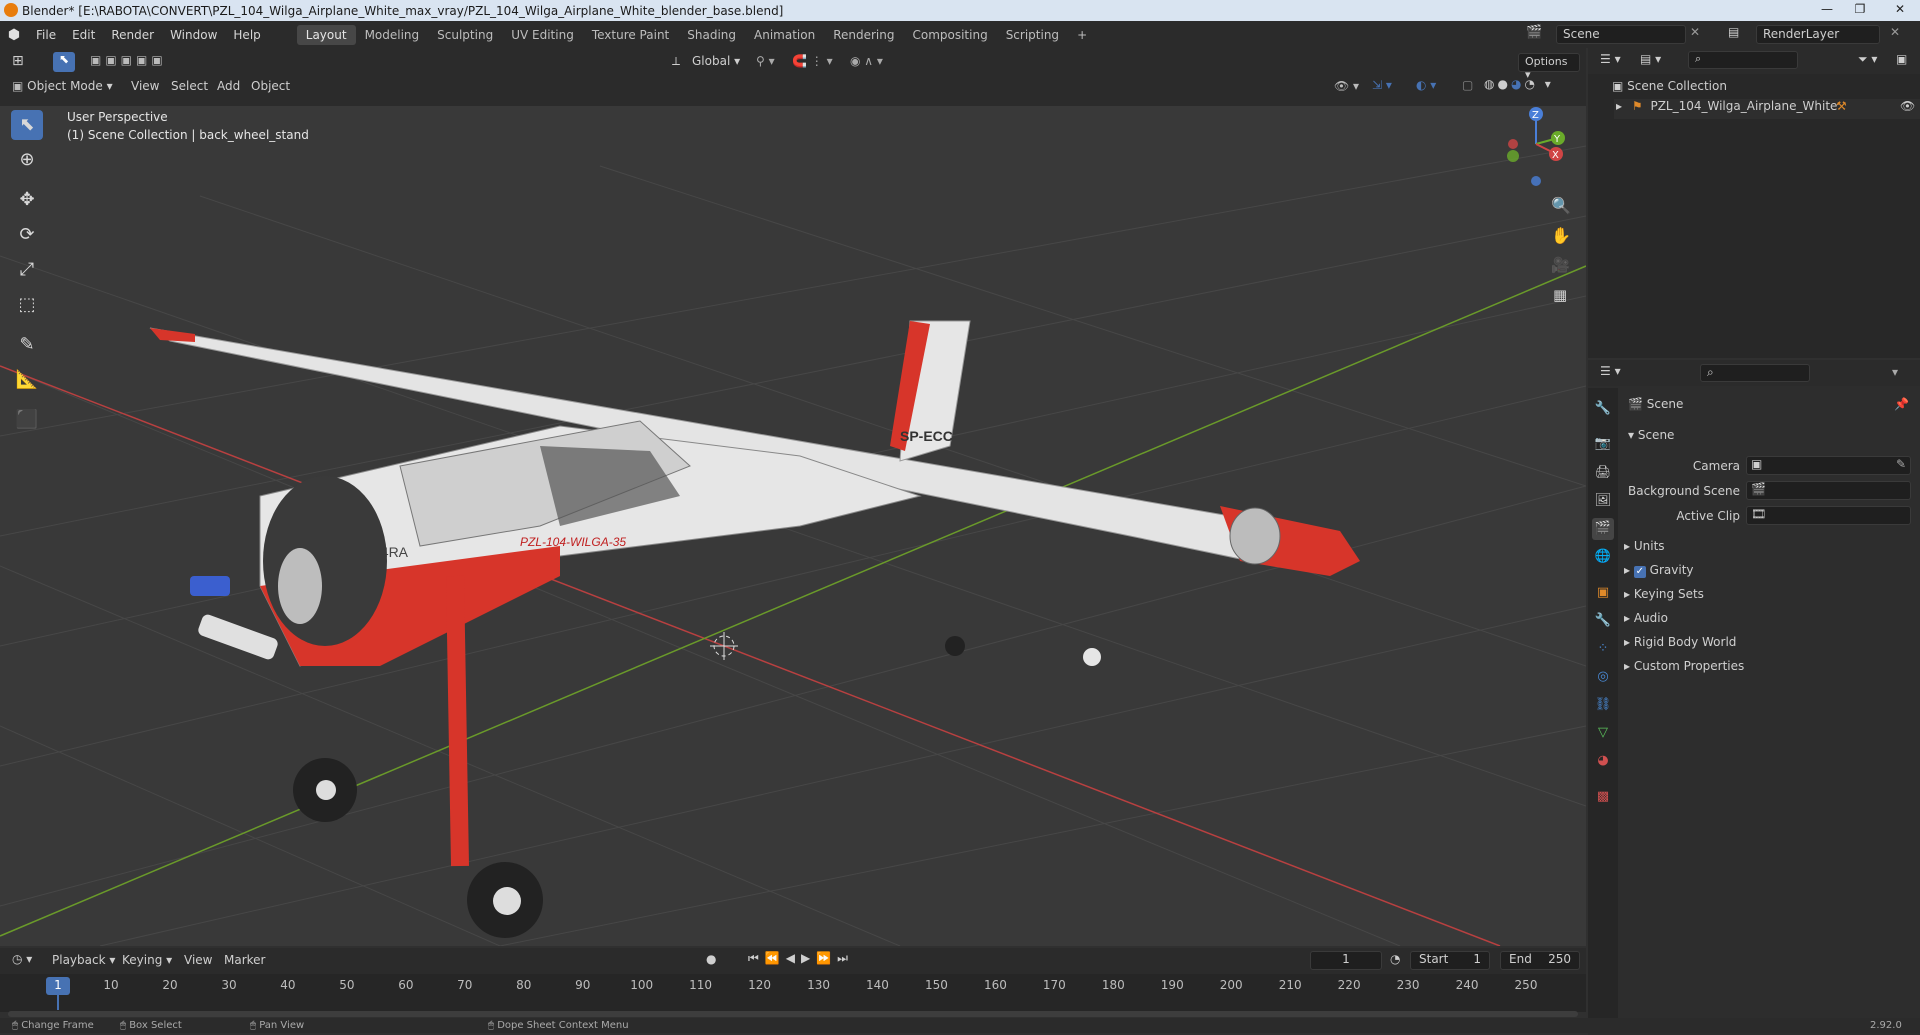 The image size is (1920, 1035). Describe the element at coordinates (1549, 67) in the screenshot. I see `options-dropdown: Options ▾` at that location.